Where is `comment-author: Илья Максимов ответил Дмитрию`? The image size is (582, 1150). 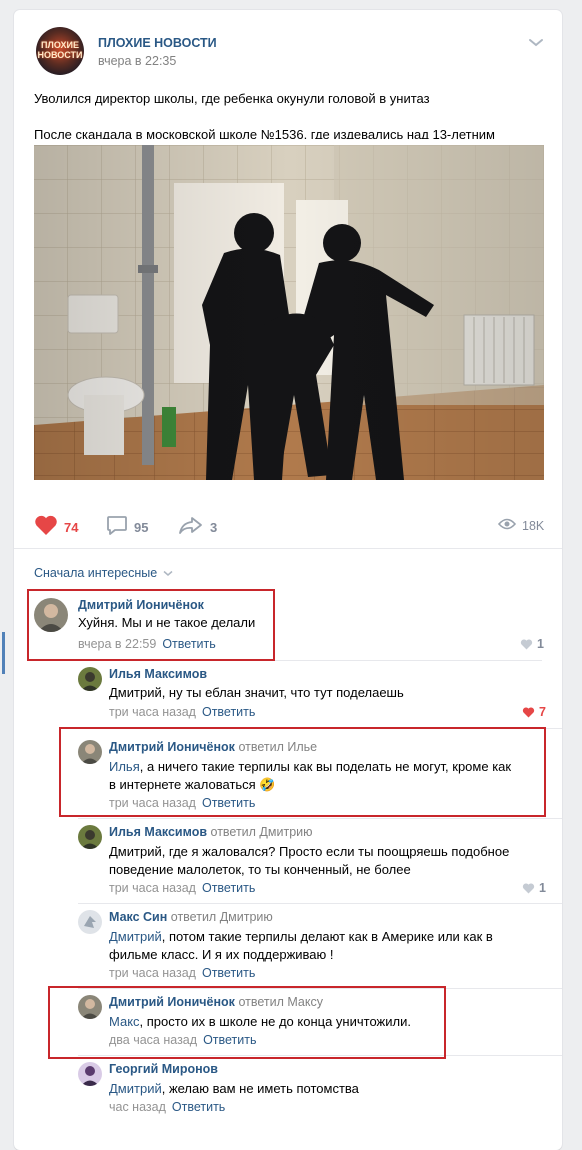 comment-author: Илья Максимов ответил Дмитрию is located at coordinates (211, 832).